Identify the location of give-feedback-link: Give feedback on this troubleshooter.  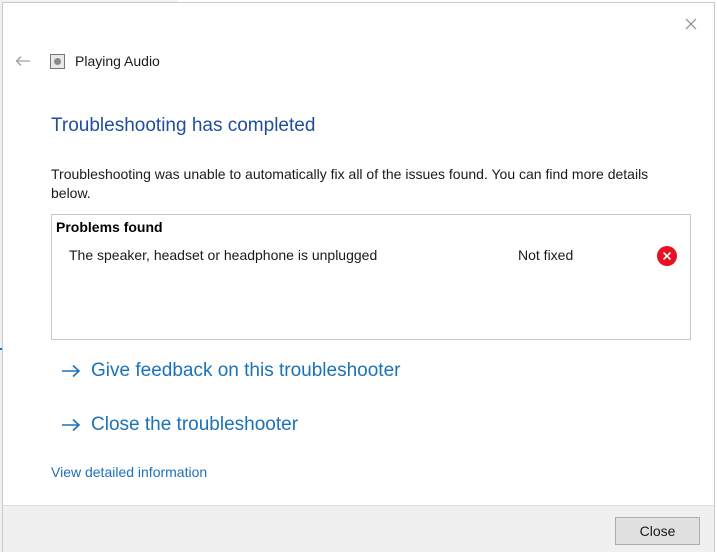
(230, 371).